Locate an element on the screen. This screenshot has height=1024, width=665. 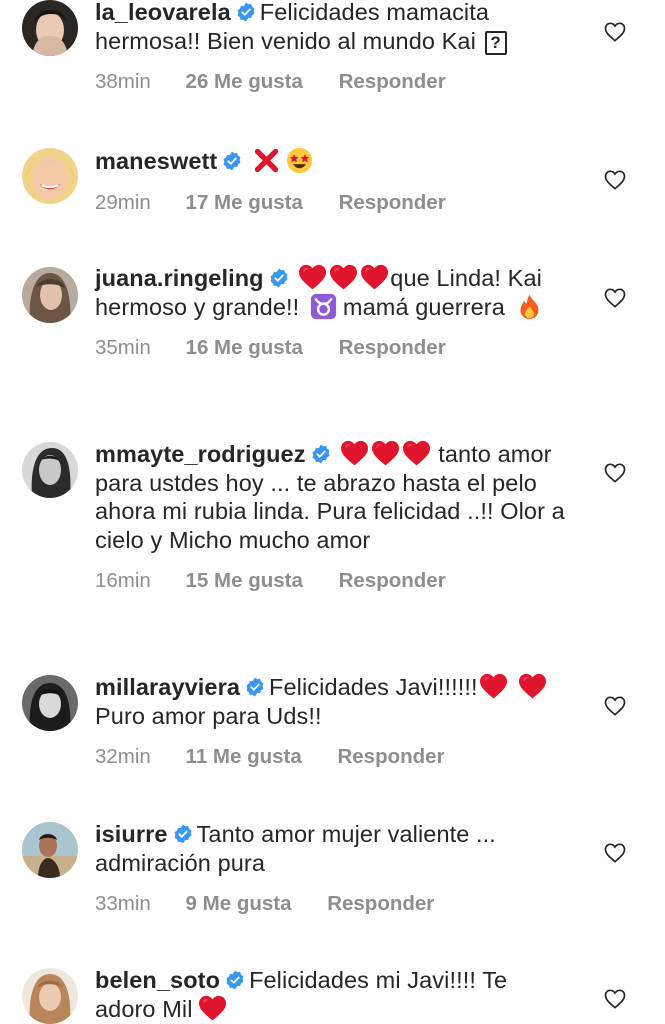
comment-username: mmayte_rodriguez is located at coordinates (200, 454).